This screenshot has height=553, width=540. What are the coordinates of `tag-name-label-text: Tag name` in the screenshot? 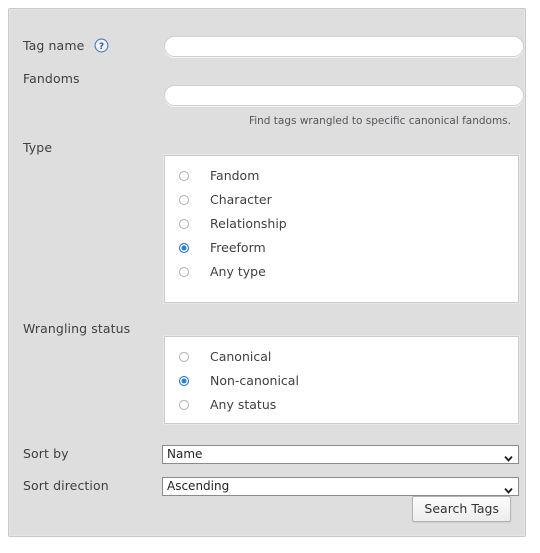 It's located at (54, 45).